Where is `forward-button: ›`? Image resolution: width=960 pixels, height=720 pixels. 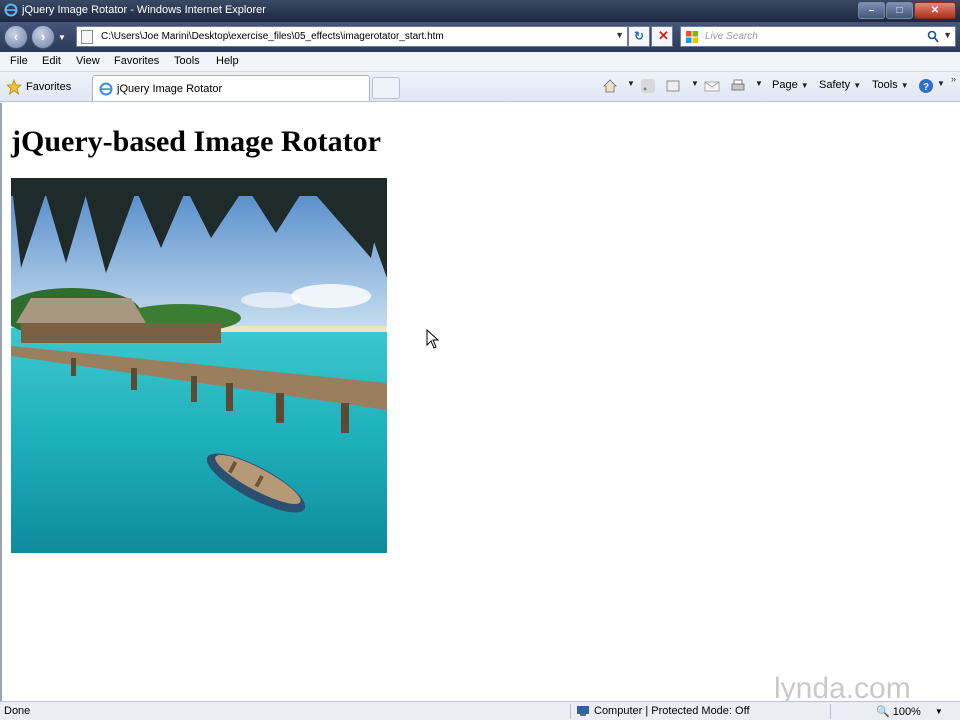
forward-button: › is located at coordinates (43, 37).